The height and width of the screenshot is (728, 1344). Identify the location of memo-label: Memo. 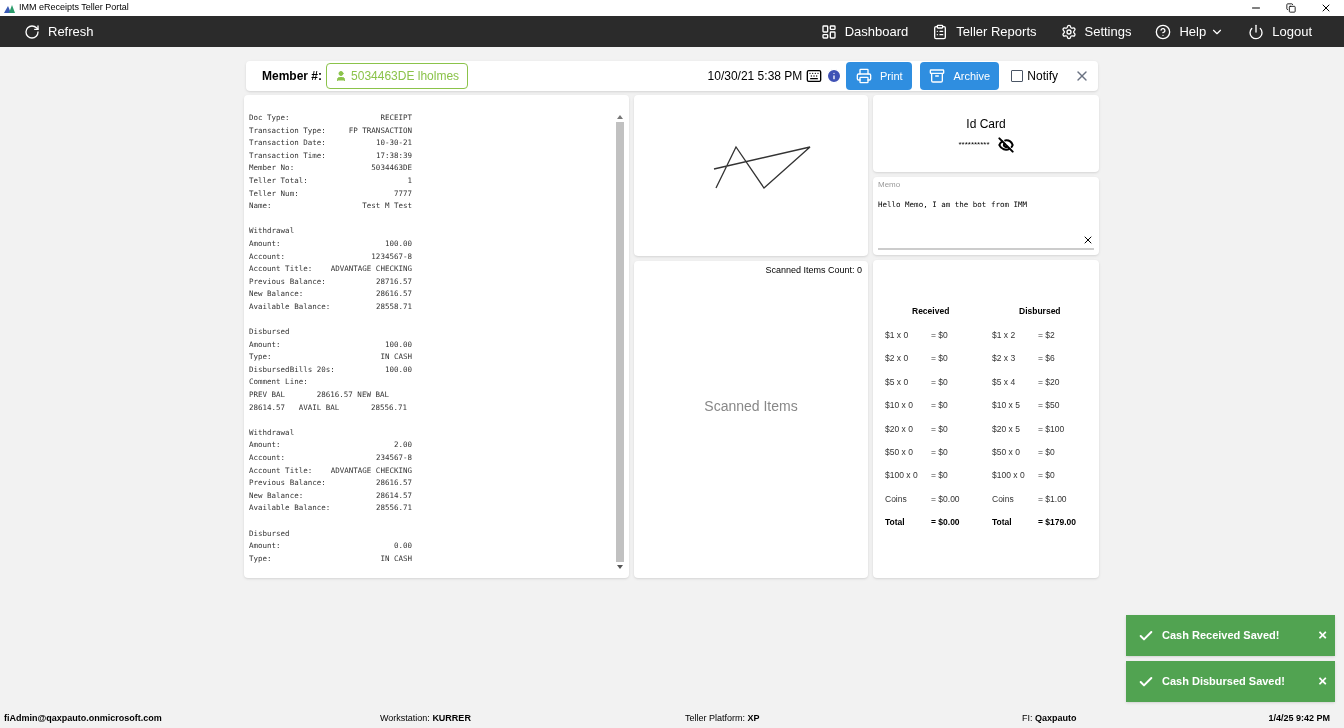
(890, 185).